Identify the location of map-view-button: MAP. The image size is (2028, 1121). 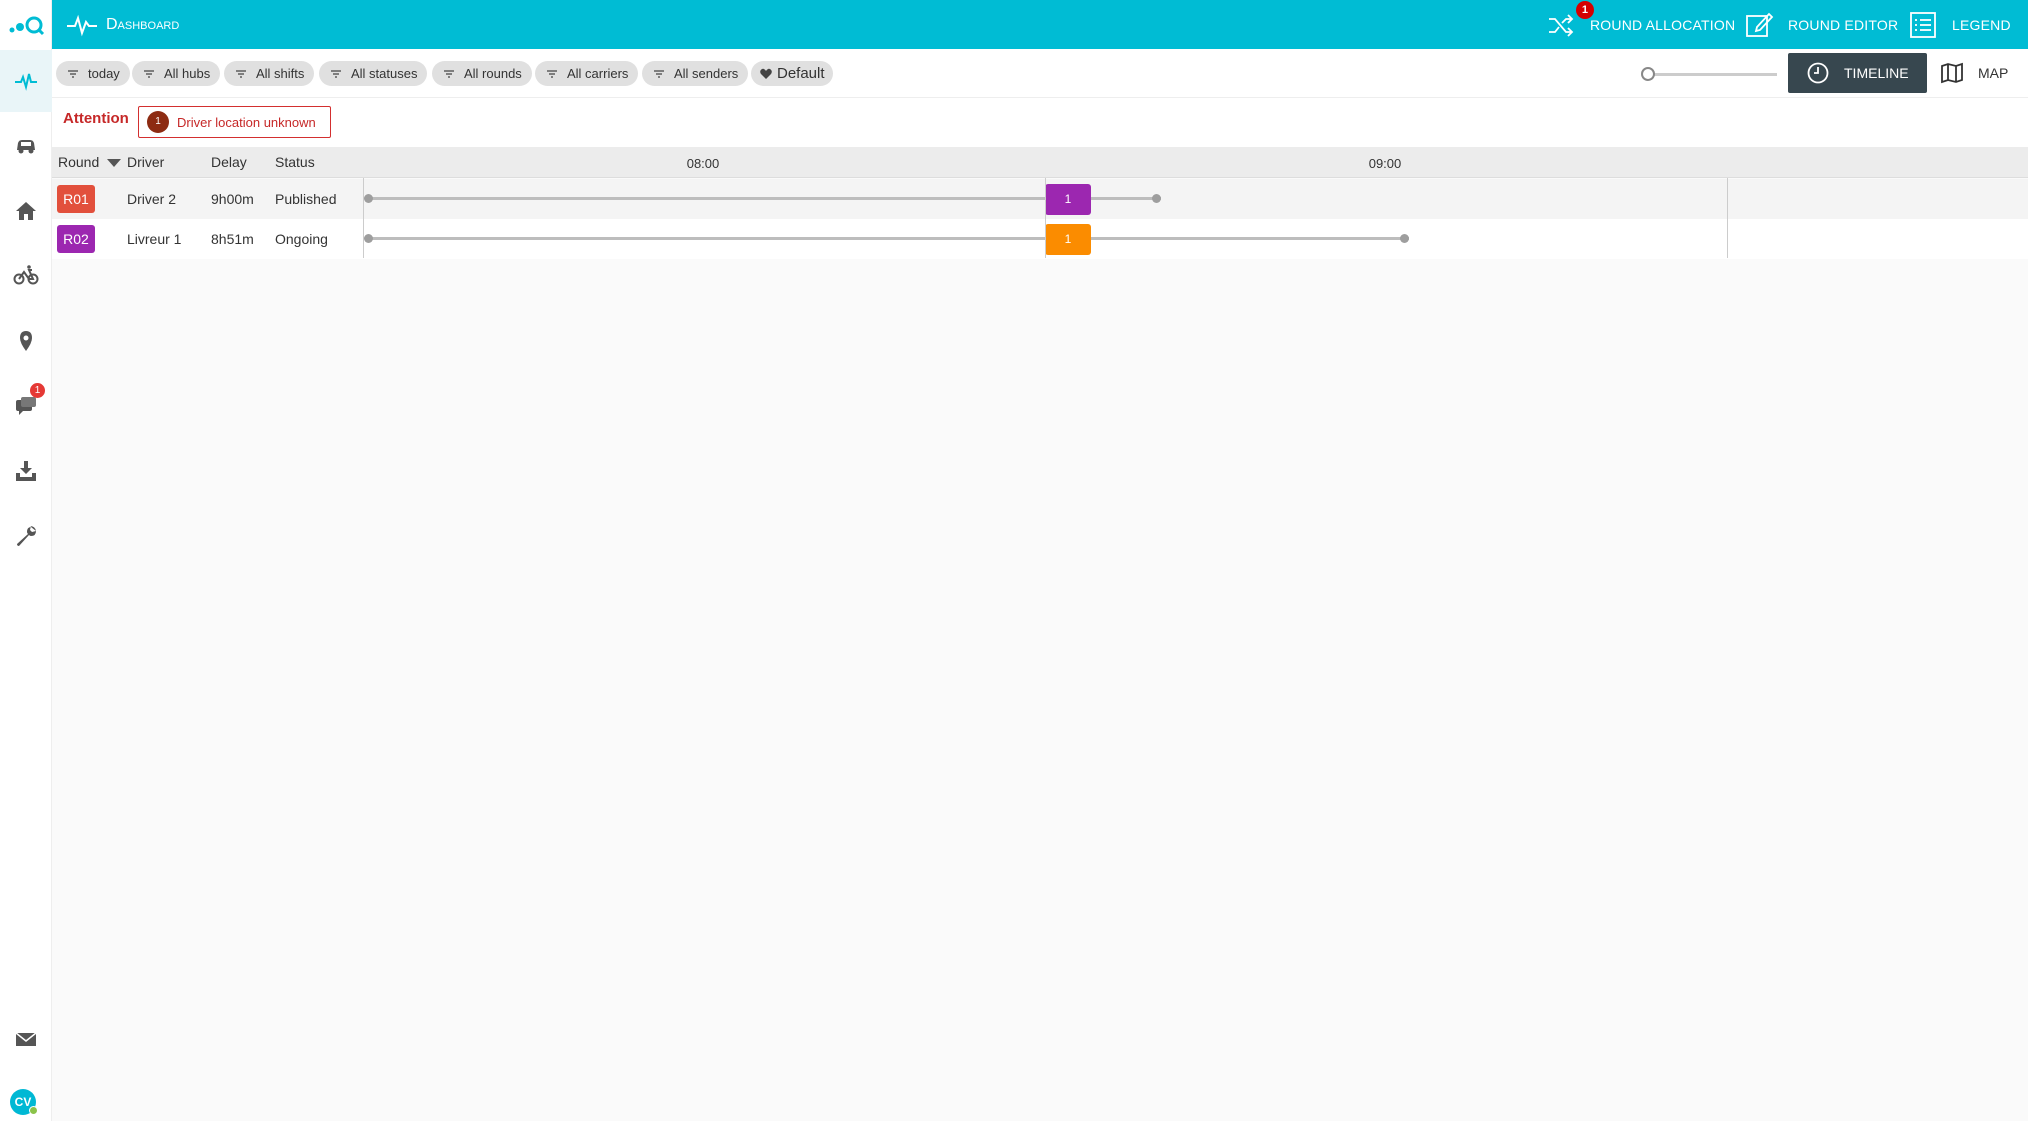
(1974, 73).